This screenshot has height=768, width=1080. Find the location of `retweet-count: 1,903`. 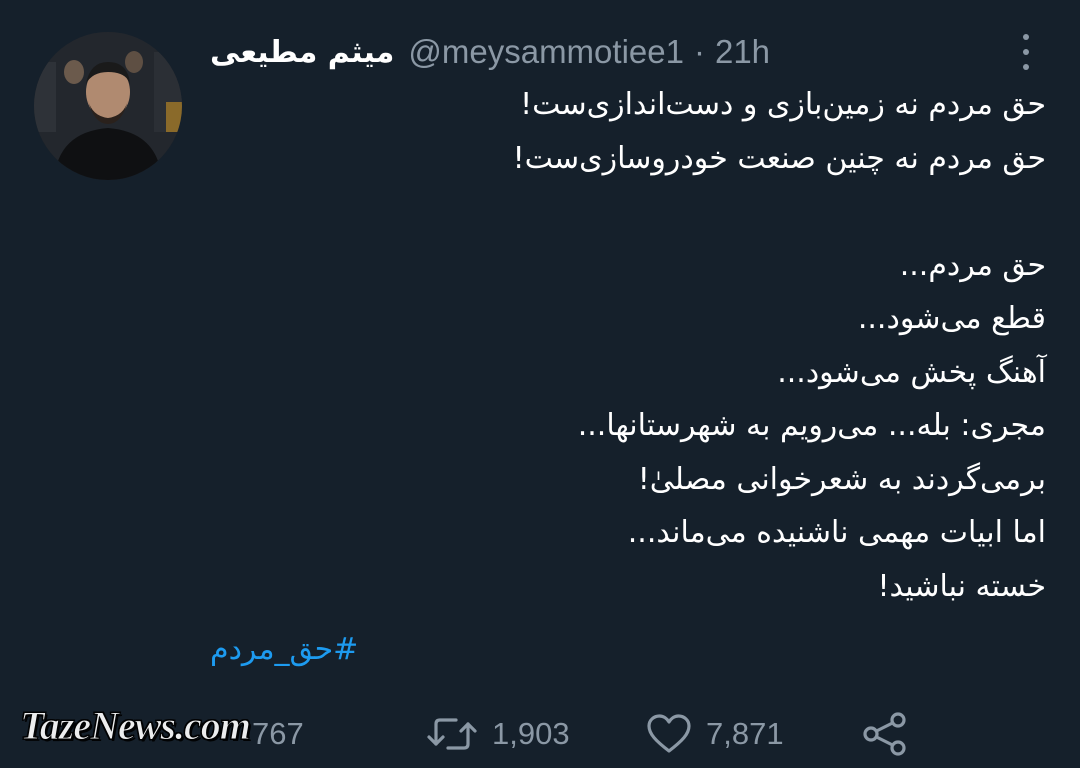

retweet-count: 1,903 is located at coordinates (531, 733).